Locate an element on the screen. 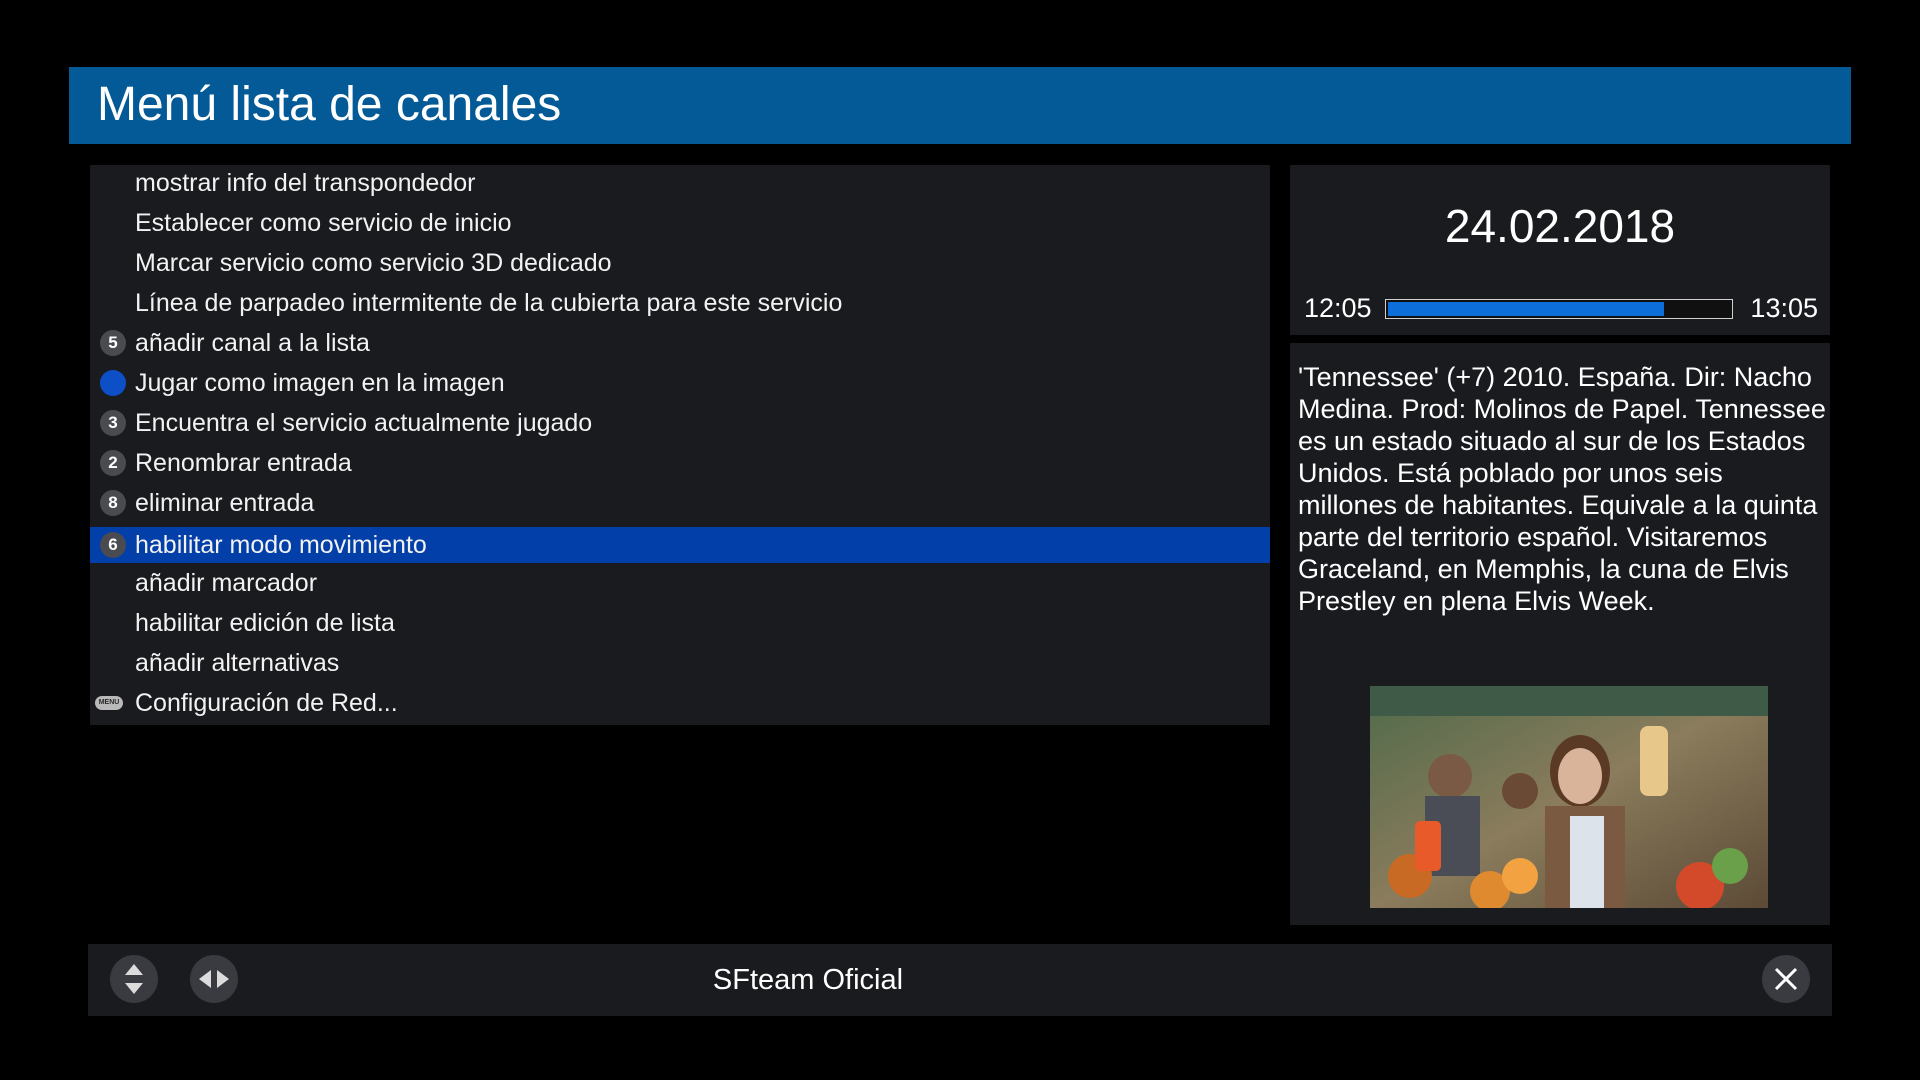  event-time-panel: 24.02.2018 12:05 13:05 is located at coordinates (1560, 250).